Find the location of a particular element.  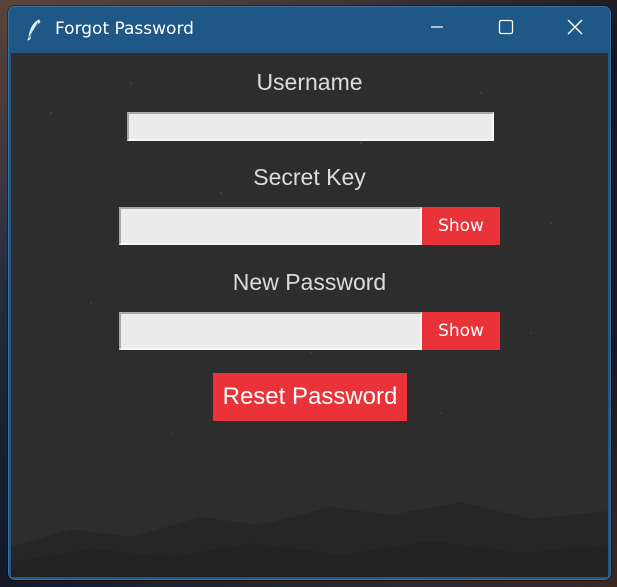

secret-key-show-button: Show is located at coordinates (461, 226).